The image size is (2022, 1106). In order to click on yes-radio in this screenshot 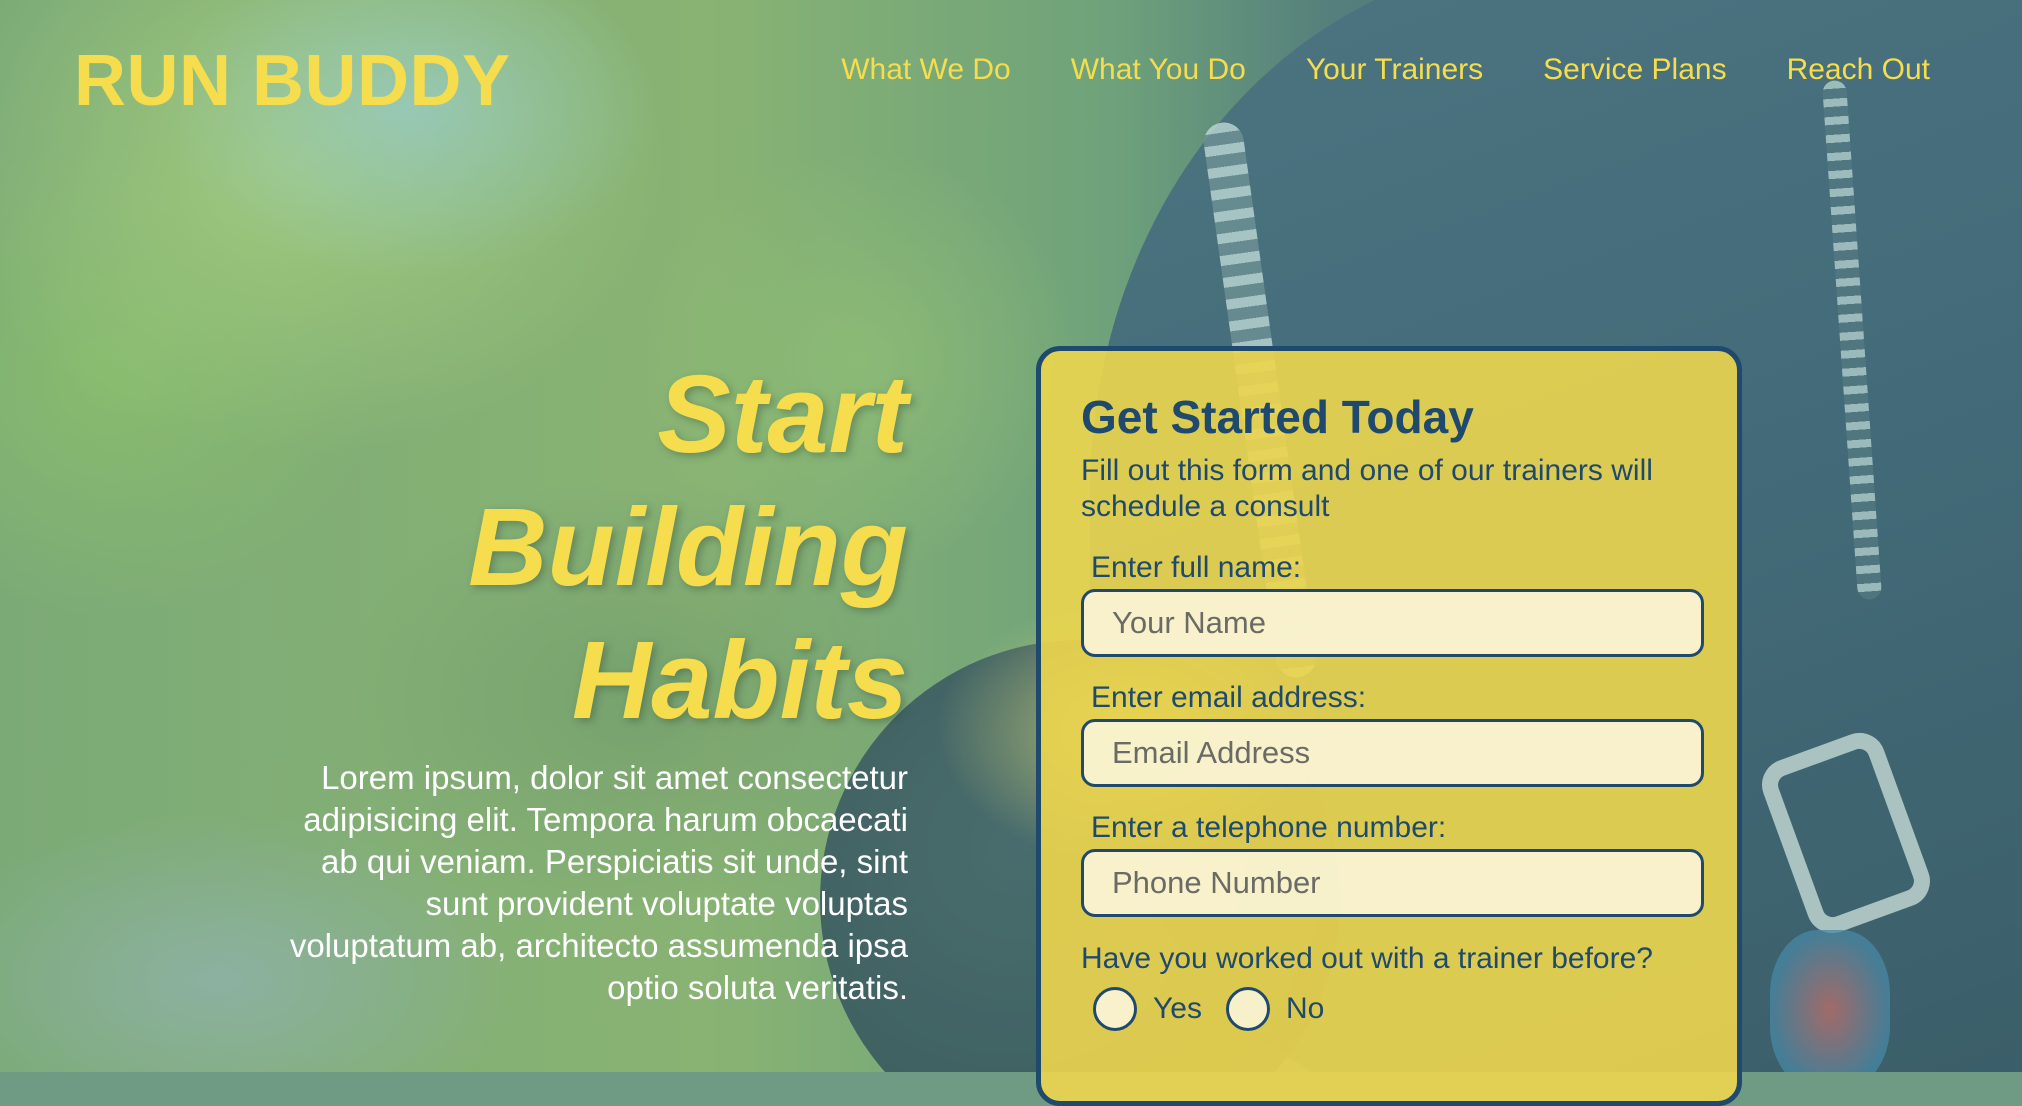, I will do `click(1115, 1009)`.